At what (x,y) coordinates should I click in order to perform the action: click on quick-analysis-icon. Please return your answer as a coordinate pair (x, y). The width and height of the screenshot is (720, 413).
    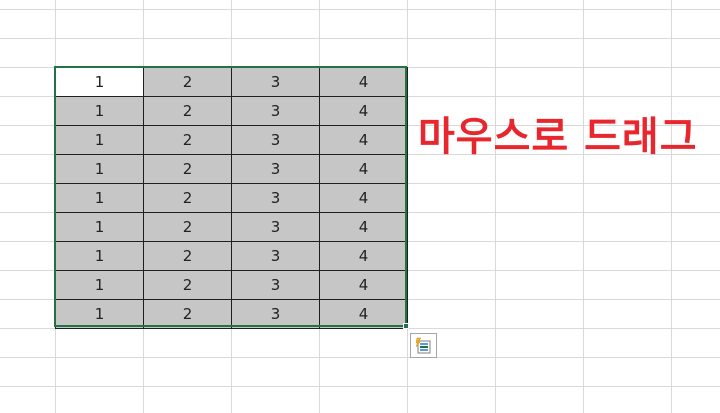
    Looking at the image, I should click on (423, 345).